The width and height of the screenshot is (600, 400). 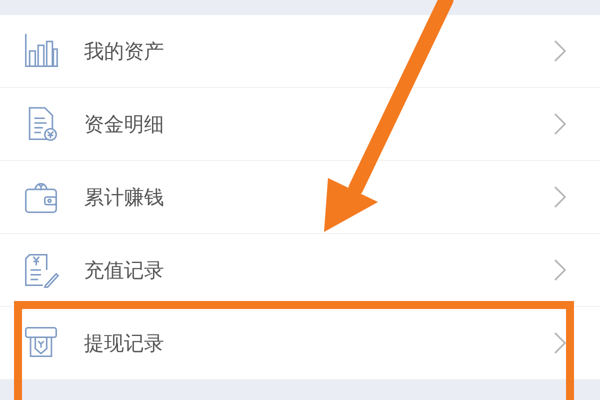 What do you see at coordinates (124, 51) in the screenshot?
I see `menu-label: 我的资产` at bounding box center [124, 51].